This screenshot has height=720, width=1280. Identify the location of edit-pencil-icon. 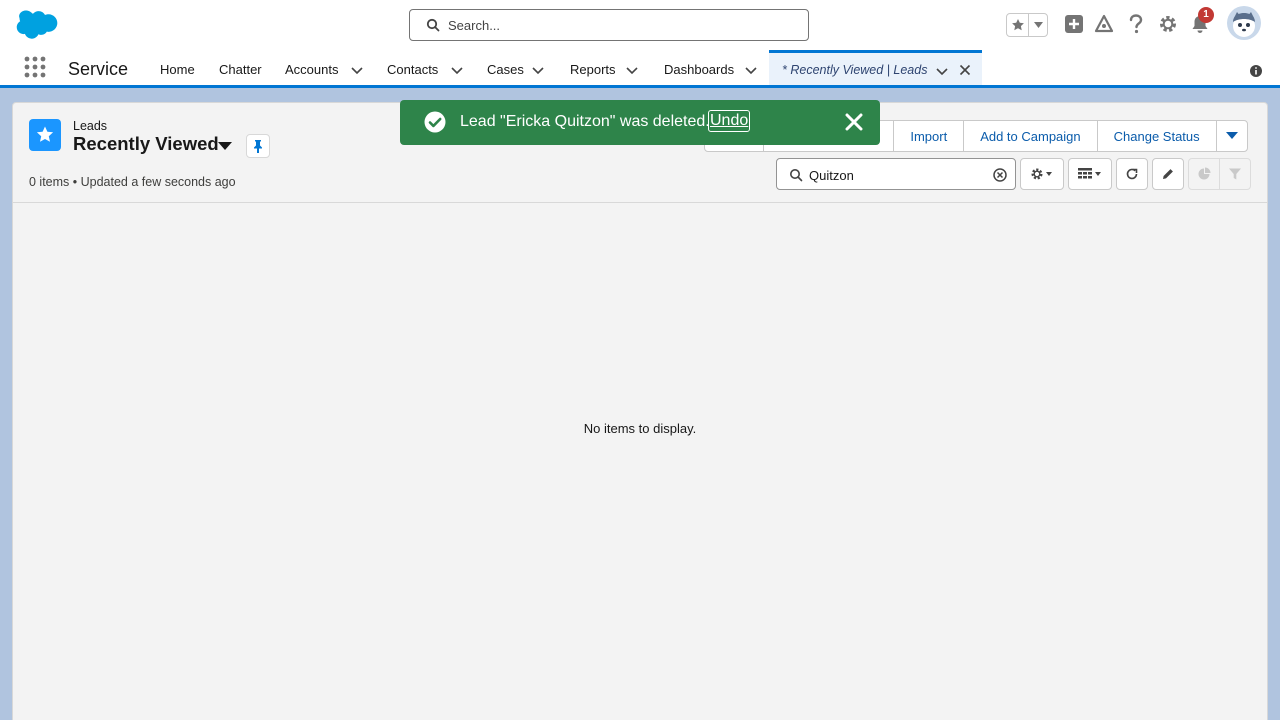
(1168, 174).